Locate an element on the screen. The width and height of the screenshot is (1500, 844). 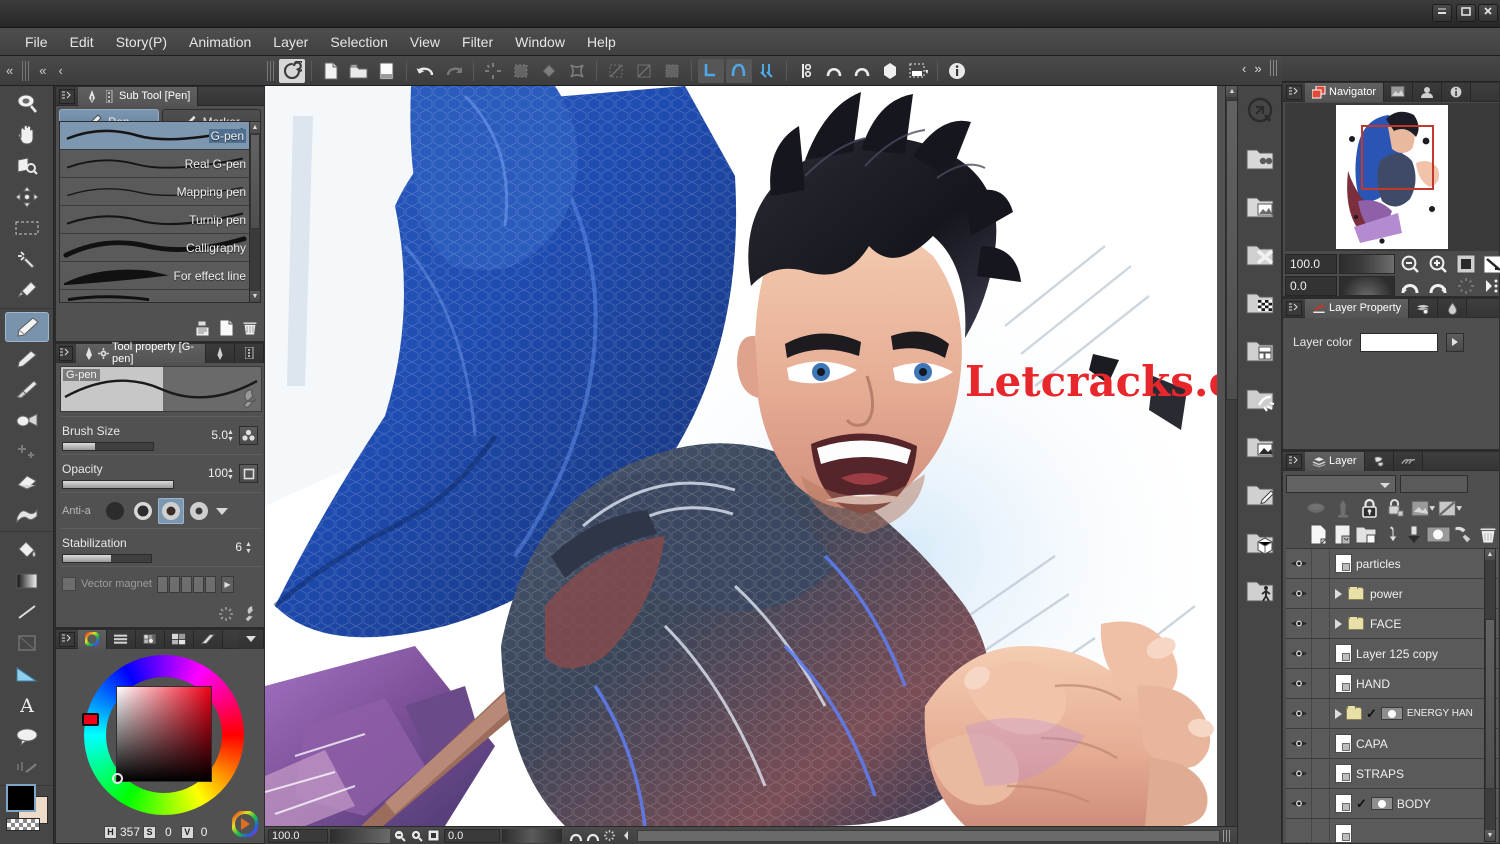
menu-view: View is located at coordinates (425, 42).